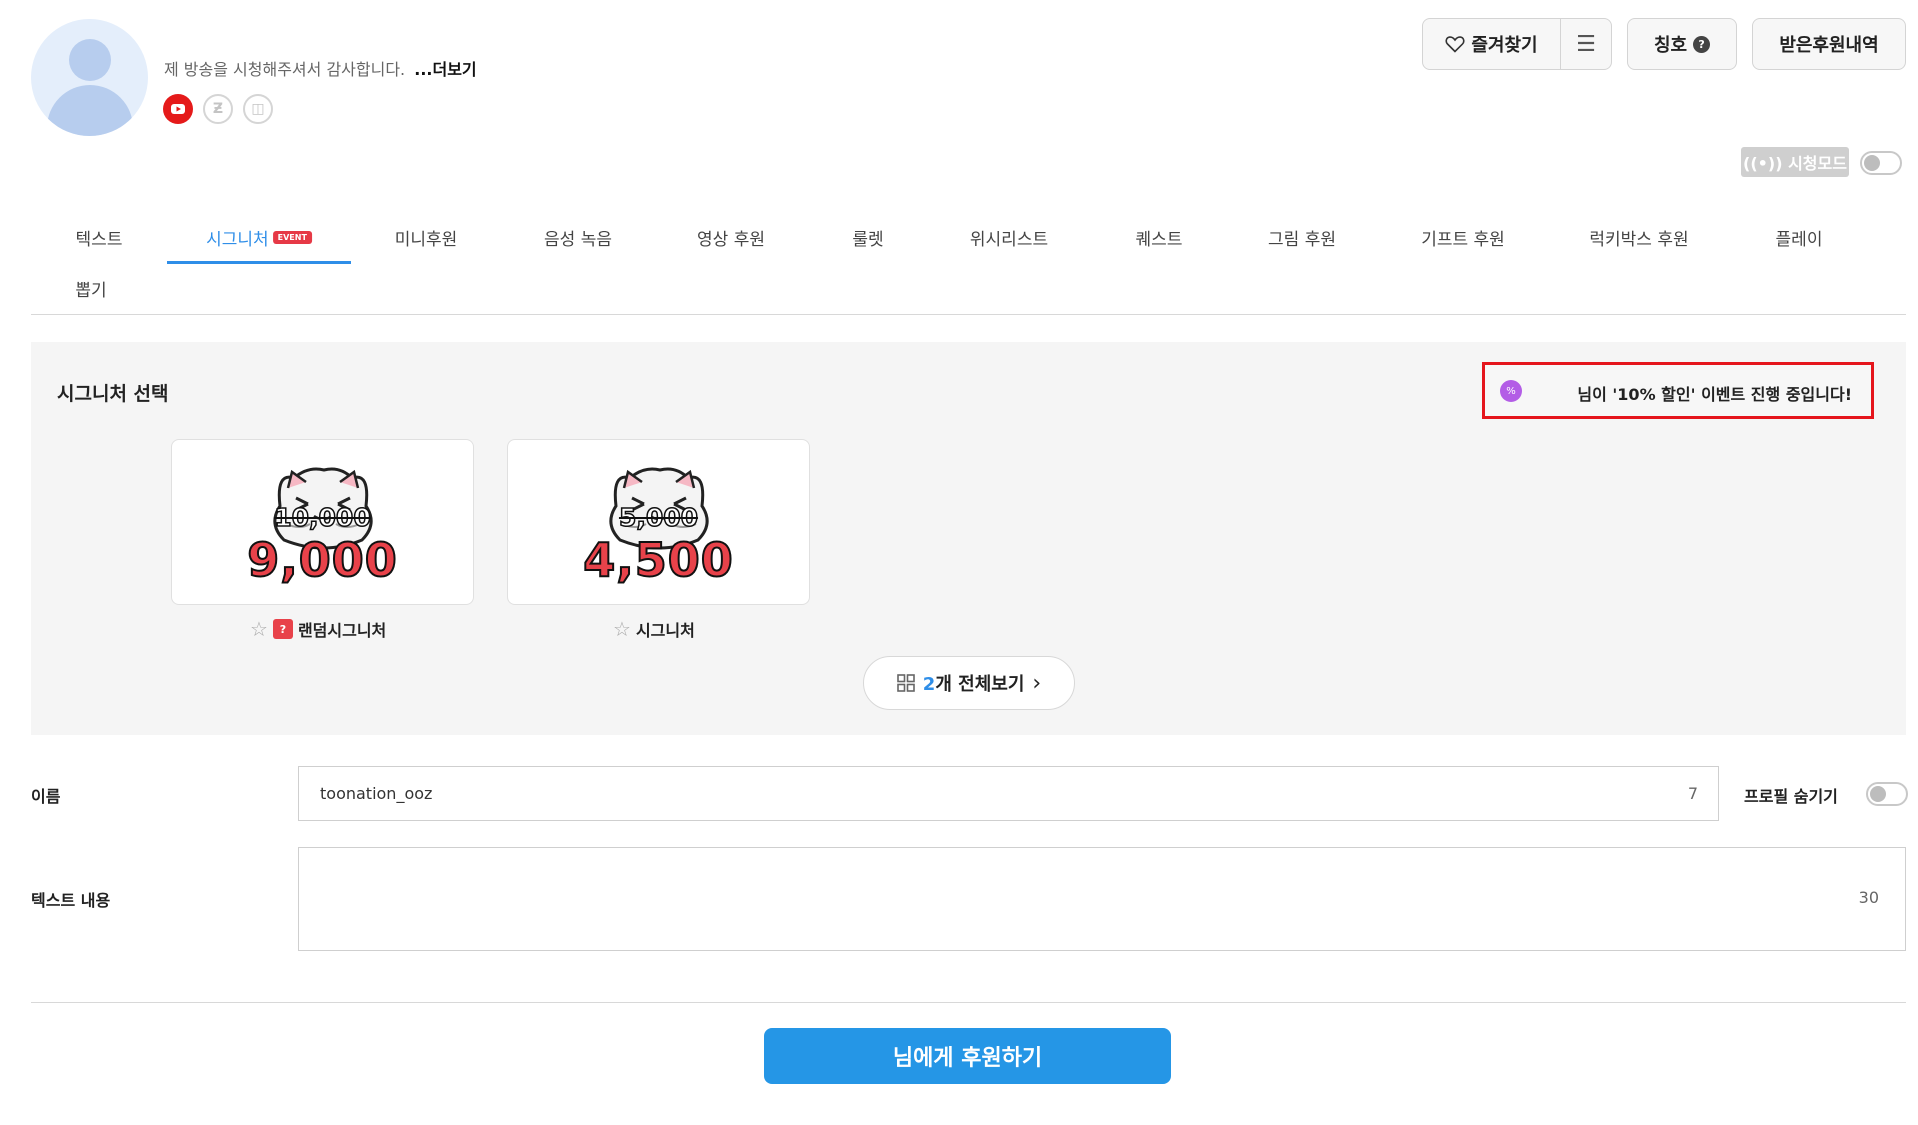 This screenshot has height=1125, width=1918. Describe the element at coordinates (178, 109) in the screenshot. I see `youtube-icon` at that location.